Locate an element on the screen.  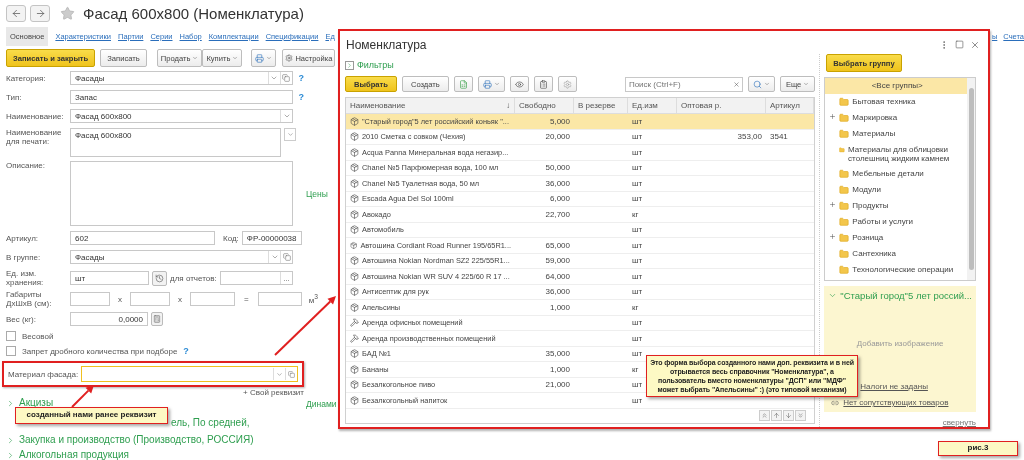
column-header: Наименование ↓ is located at coordinates (430, 105).